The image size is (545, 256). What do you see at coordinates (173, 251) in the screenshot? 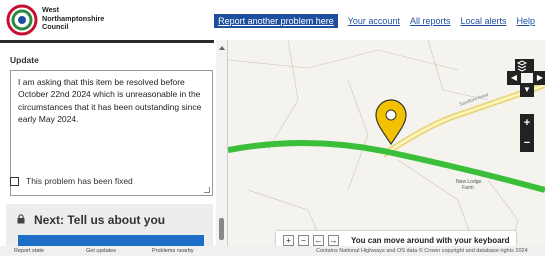
I see `problems-nearby-link: Problems nearby` at bounding box center [173, 251].